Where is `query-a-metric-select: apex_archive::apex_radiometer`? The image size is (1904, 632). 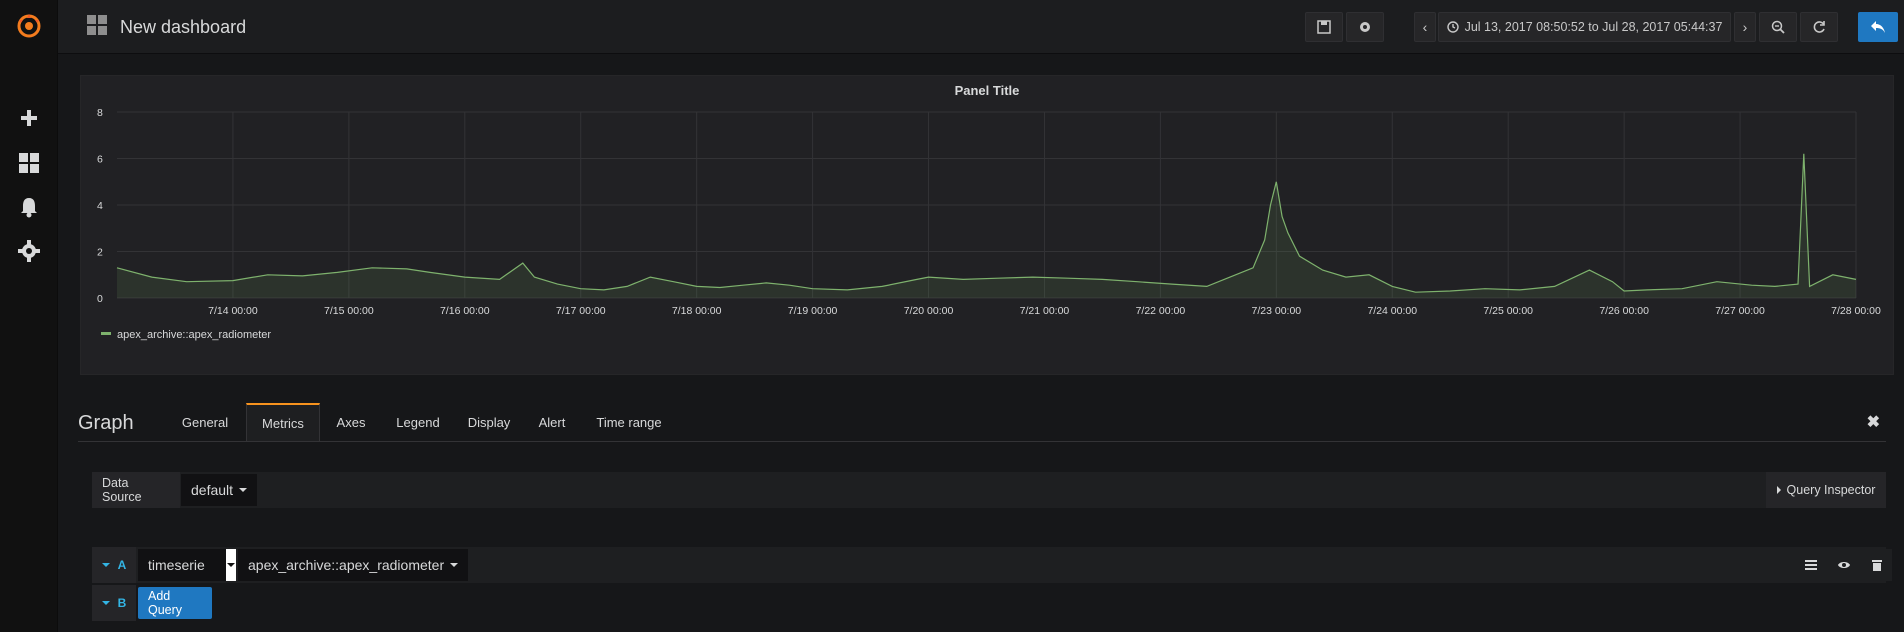
query-a-metric-select: apex_archive::apex_radiometer is located at coordinates (353, 565).